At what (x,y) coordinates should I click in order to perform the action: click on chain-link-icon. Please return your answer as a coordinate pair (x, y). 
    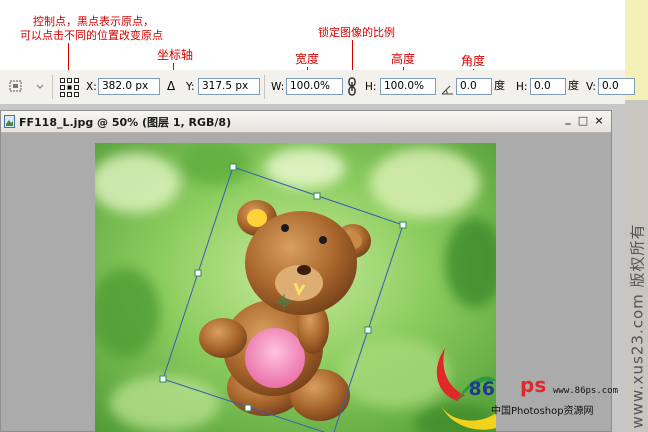
    Looking at the image, I should click on (352, 86).